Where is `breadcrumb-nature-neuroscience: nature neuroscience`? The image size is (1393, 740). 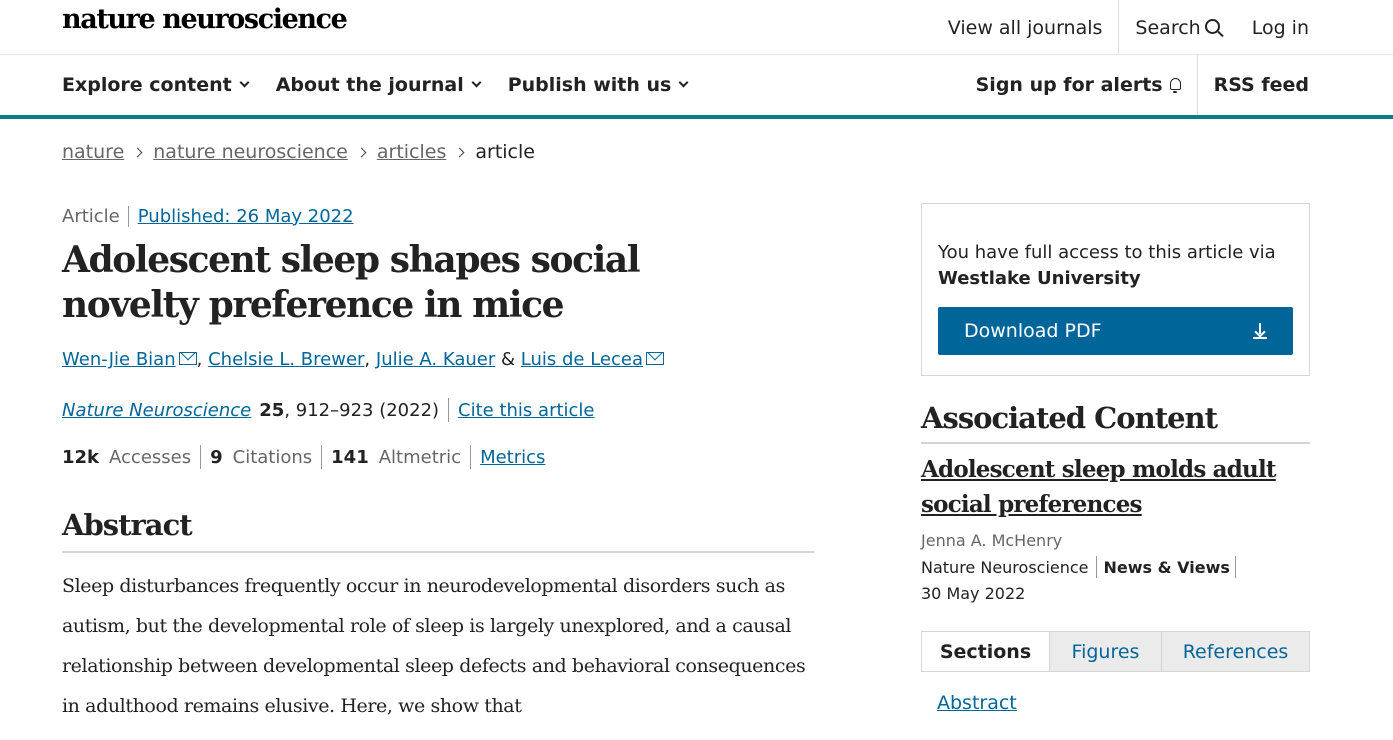 breadcrumb-nature-neuroscience: nature neuroscience is located at coordinates (250, 152).